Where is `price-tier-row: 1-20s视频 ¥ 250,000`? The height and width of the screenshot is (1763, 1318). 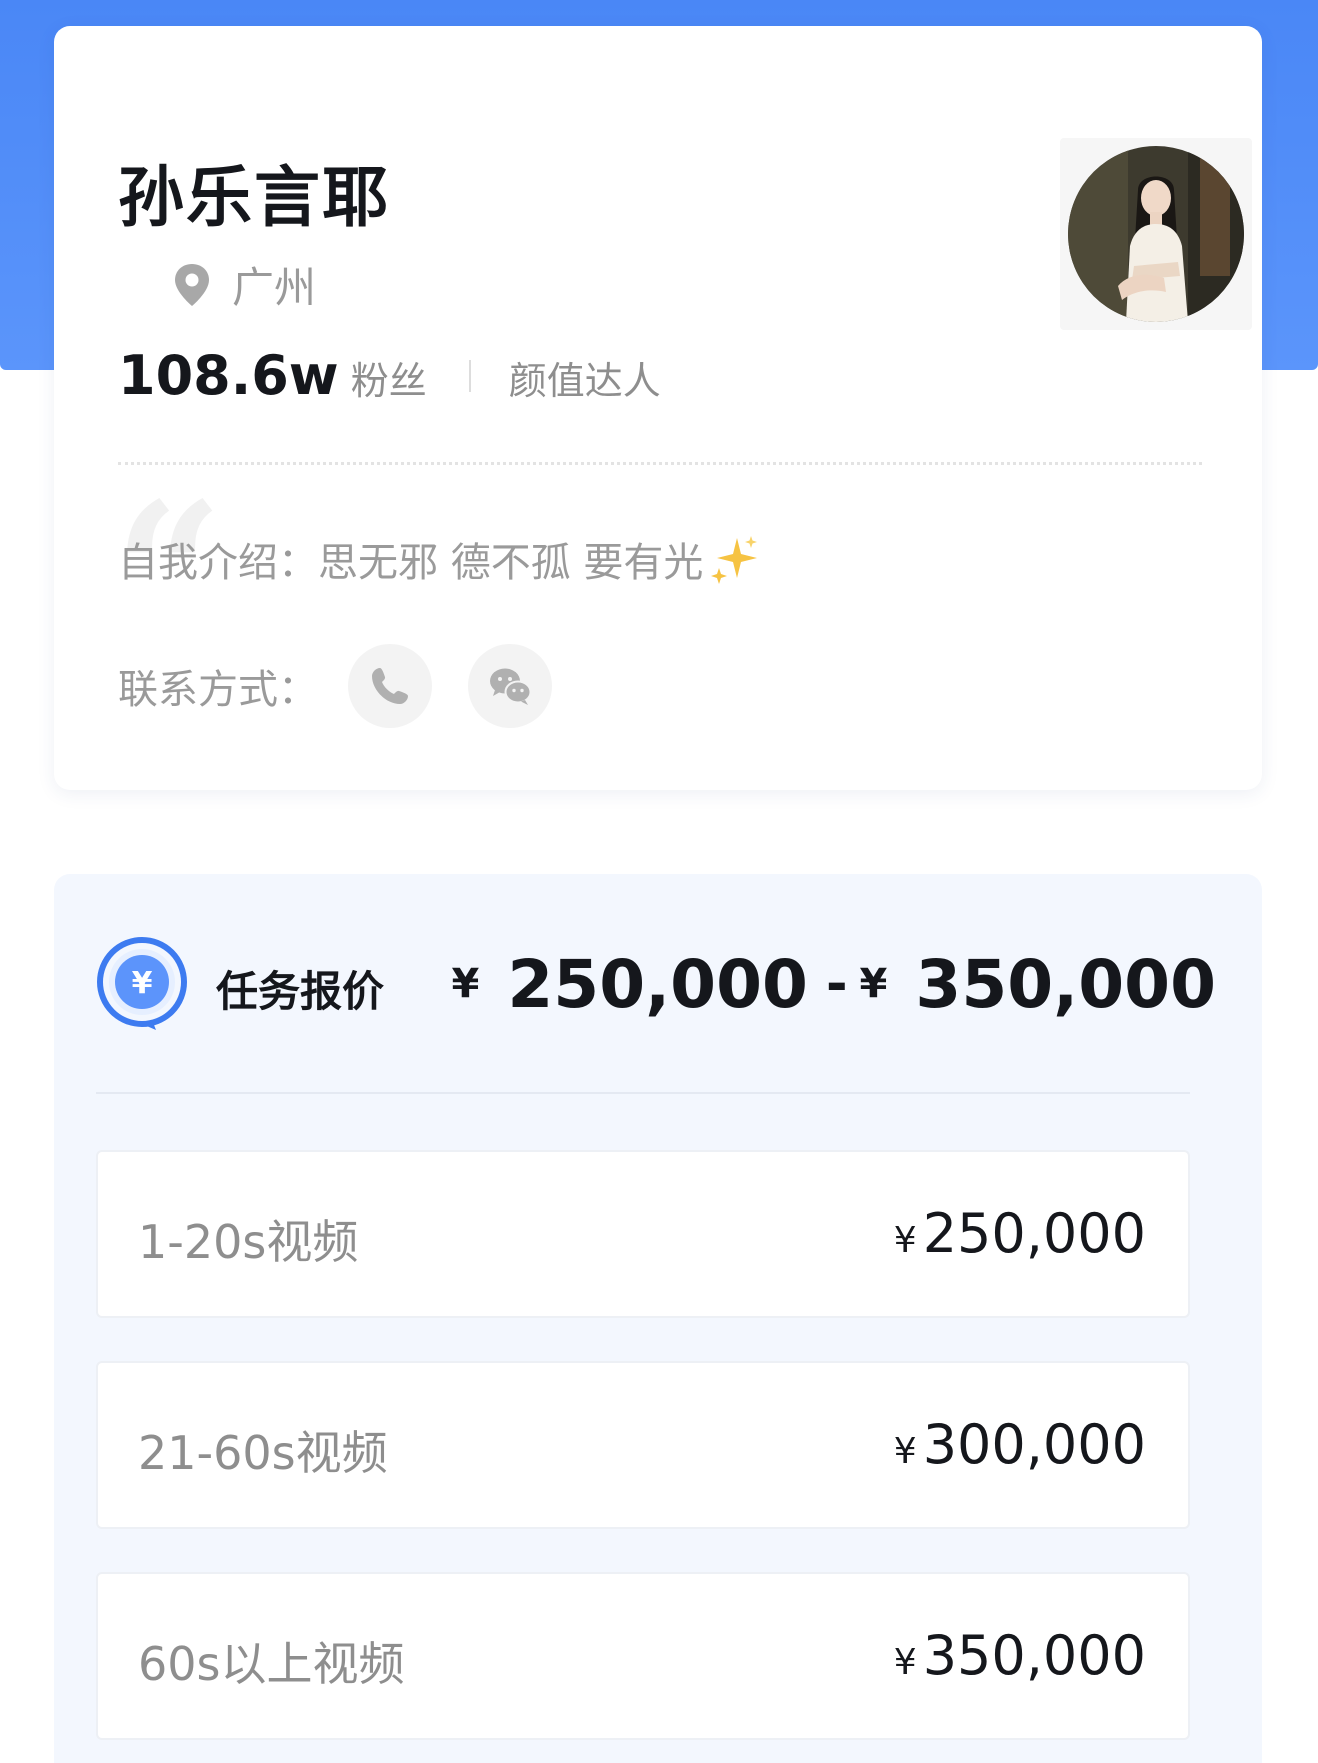
price-tier-row: 1-20s视频 ¥ 250,000 is located at coordinates (643, 1234).